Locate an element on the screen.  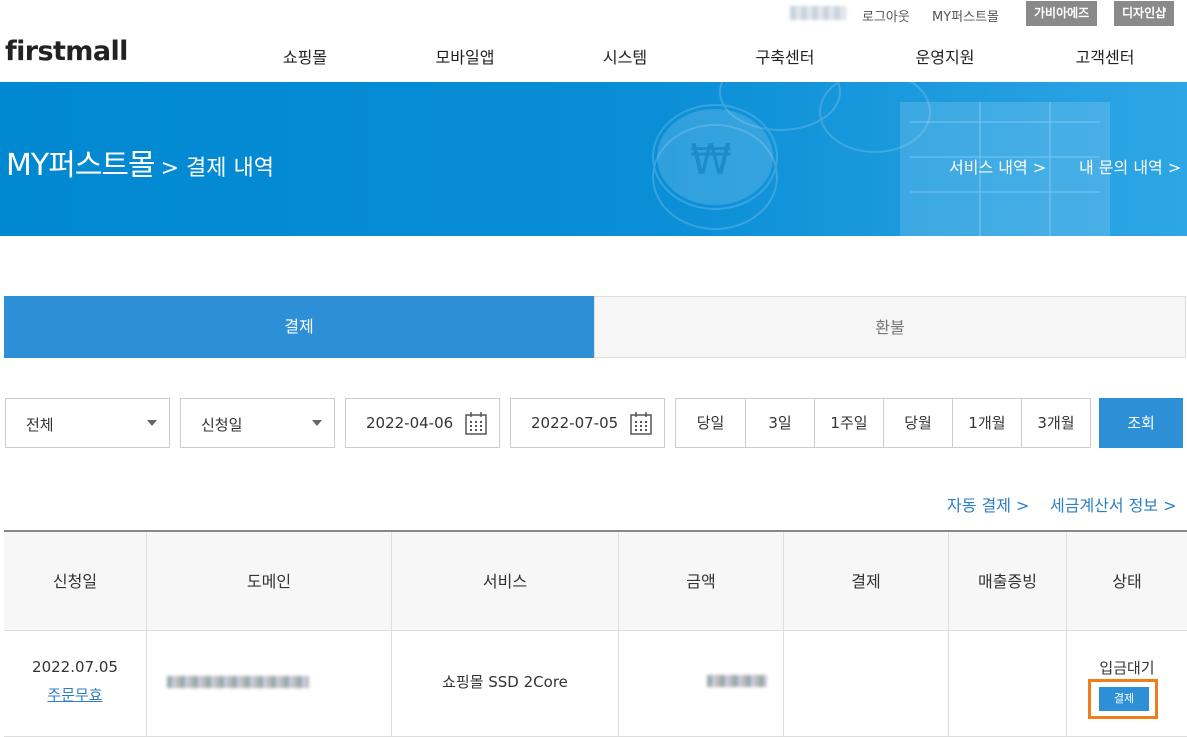
start-date-value: 2022-04-06 is located at coordinates (410, 423).